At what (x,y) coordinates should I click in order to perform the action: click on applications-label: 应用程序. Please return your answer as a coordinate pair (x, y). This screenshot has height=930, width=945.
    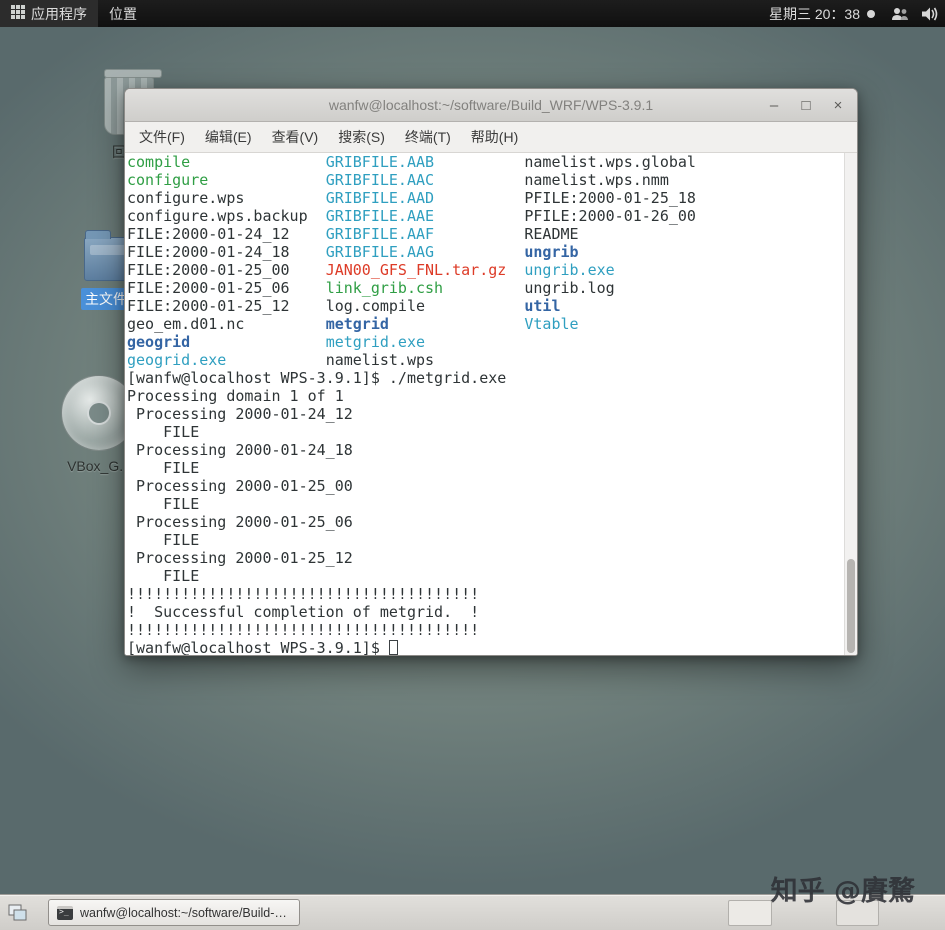
    Looking at the image, I should click on (59, 13).